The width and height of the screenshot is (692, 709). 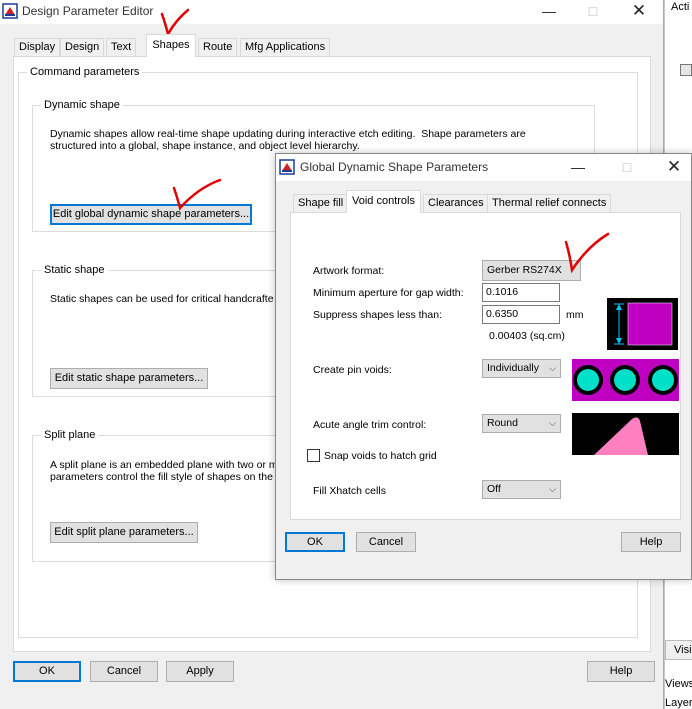 I want to click on artwork-format-field: Gerber RS274X, so click(x=531, y=270).